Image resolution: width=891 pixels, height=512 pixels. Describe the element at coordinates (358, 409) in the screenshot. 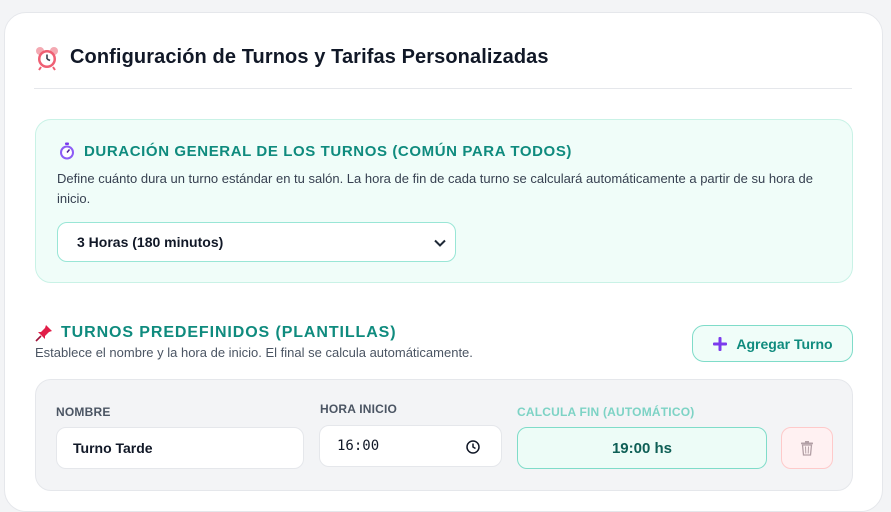

I see `start-time-label: HORA INICIO` at that location.